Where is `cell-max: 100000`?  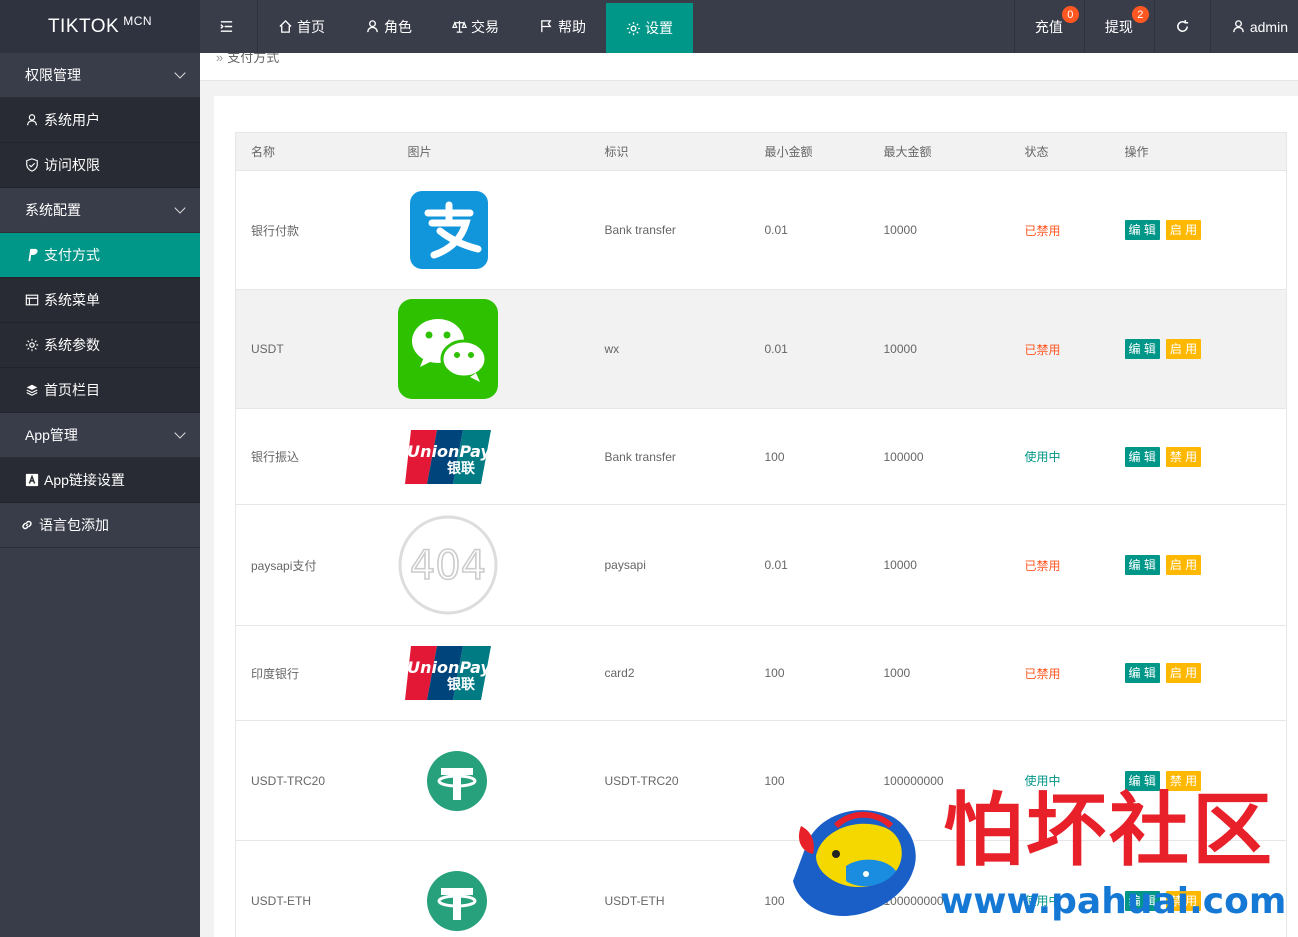
cell-max: 100000 is located at coordinates (939, 456).